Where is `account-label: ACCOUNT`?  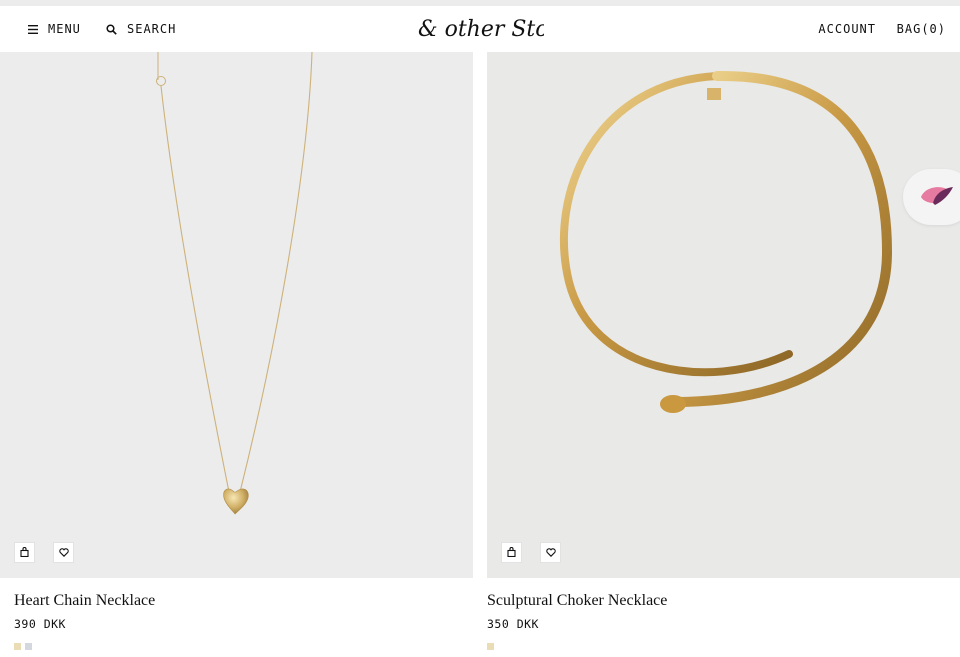 account-label: ACCOUNT is located at coordinates (847, 29).